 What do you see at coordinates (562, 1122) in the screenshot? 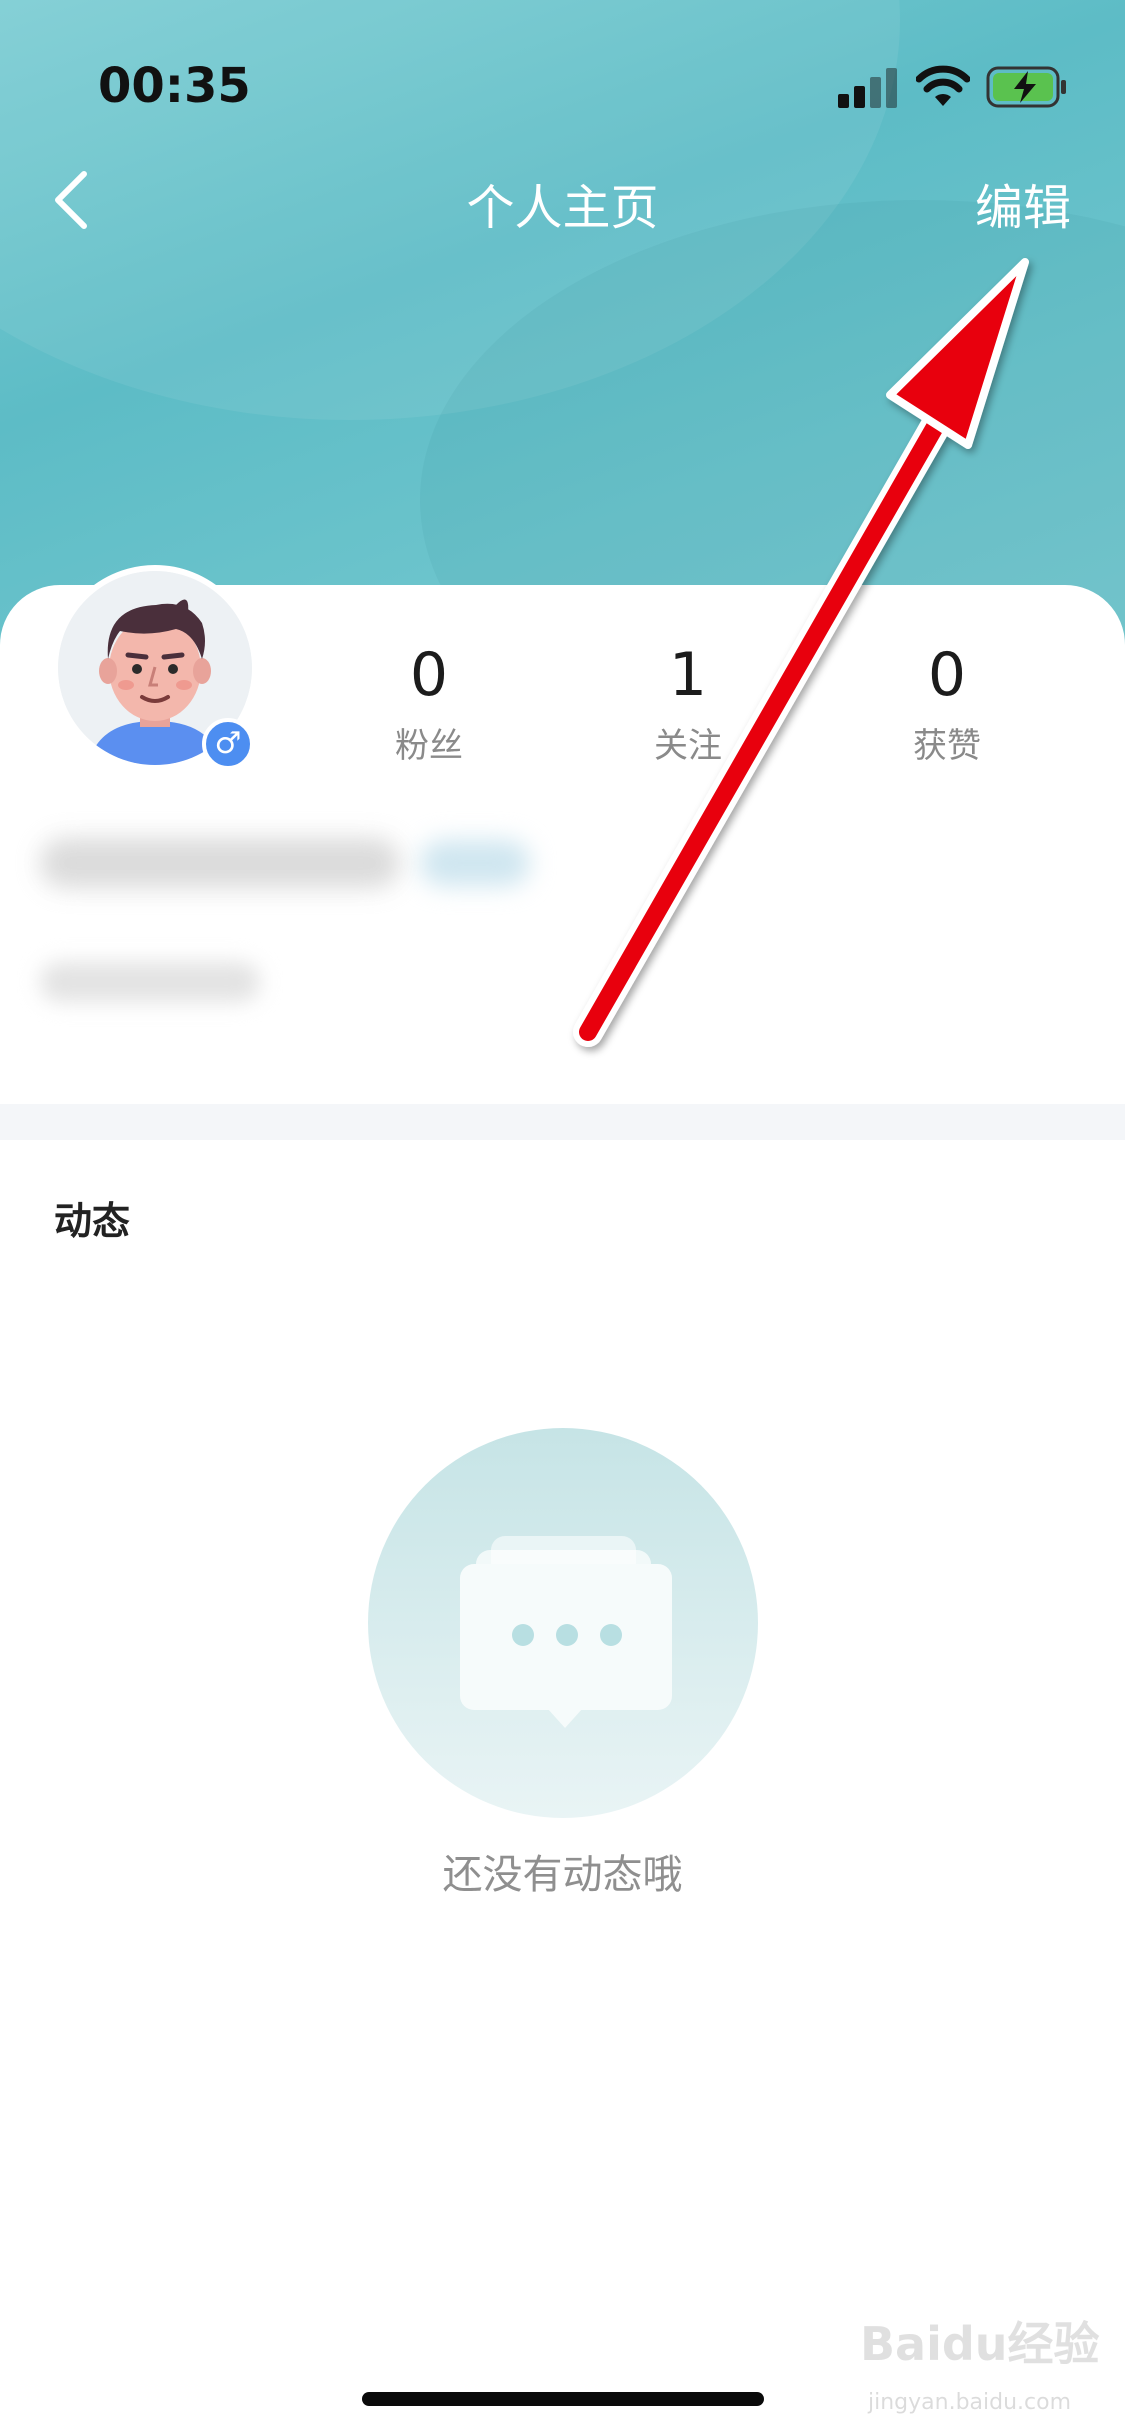
I see `section-divider` at bounding box center [562, 1122].